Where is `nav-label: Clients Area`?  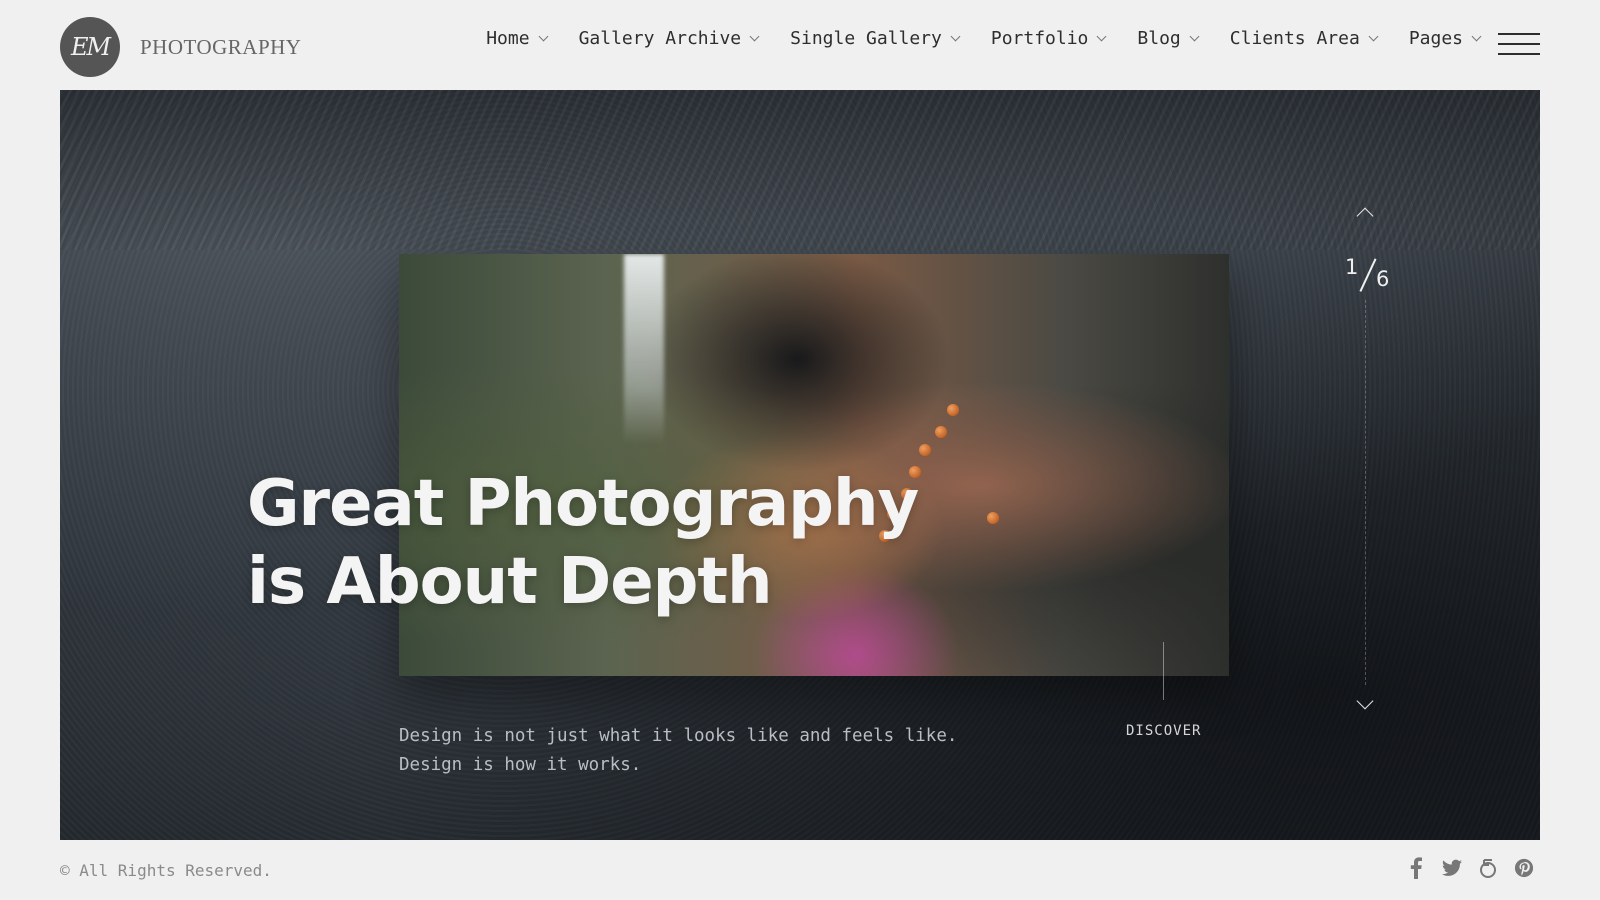 nav-label: Clients Area is located at coordinates (1294, 38).